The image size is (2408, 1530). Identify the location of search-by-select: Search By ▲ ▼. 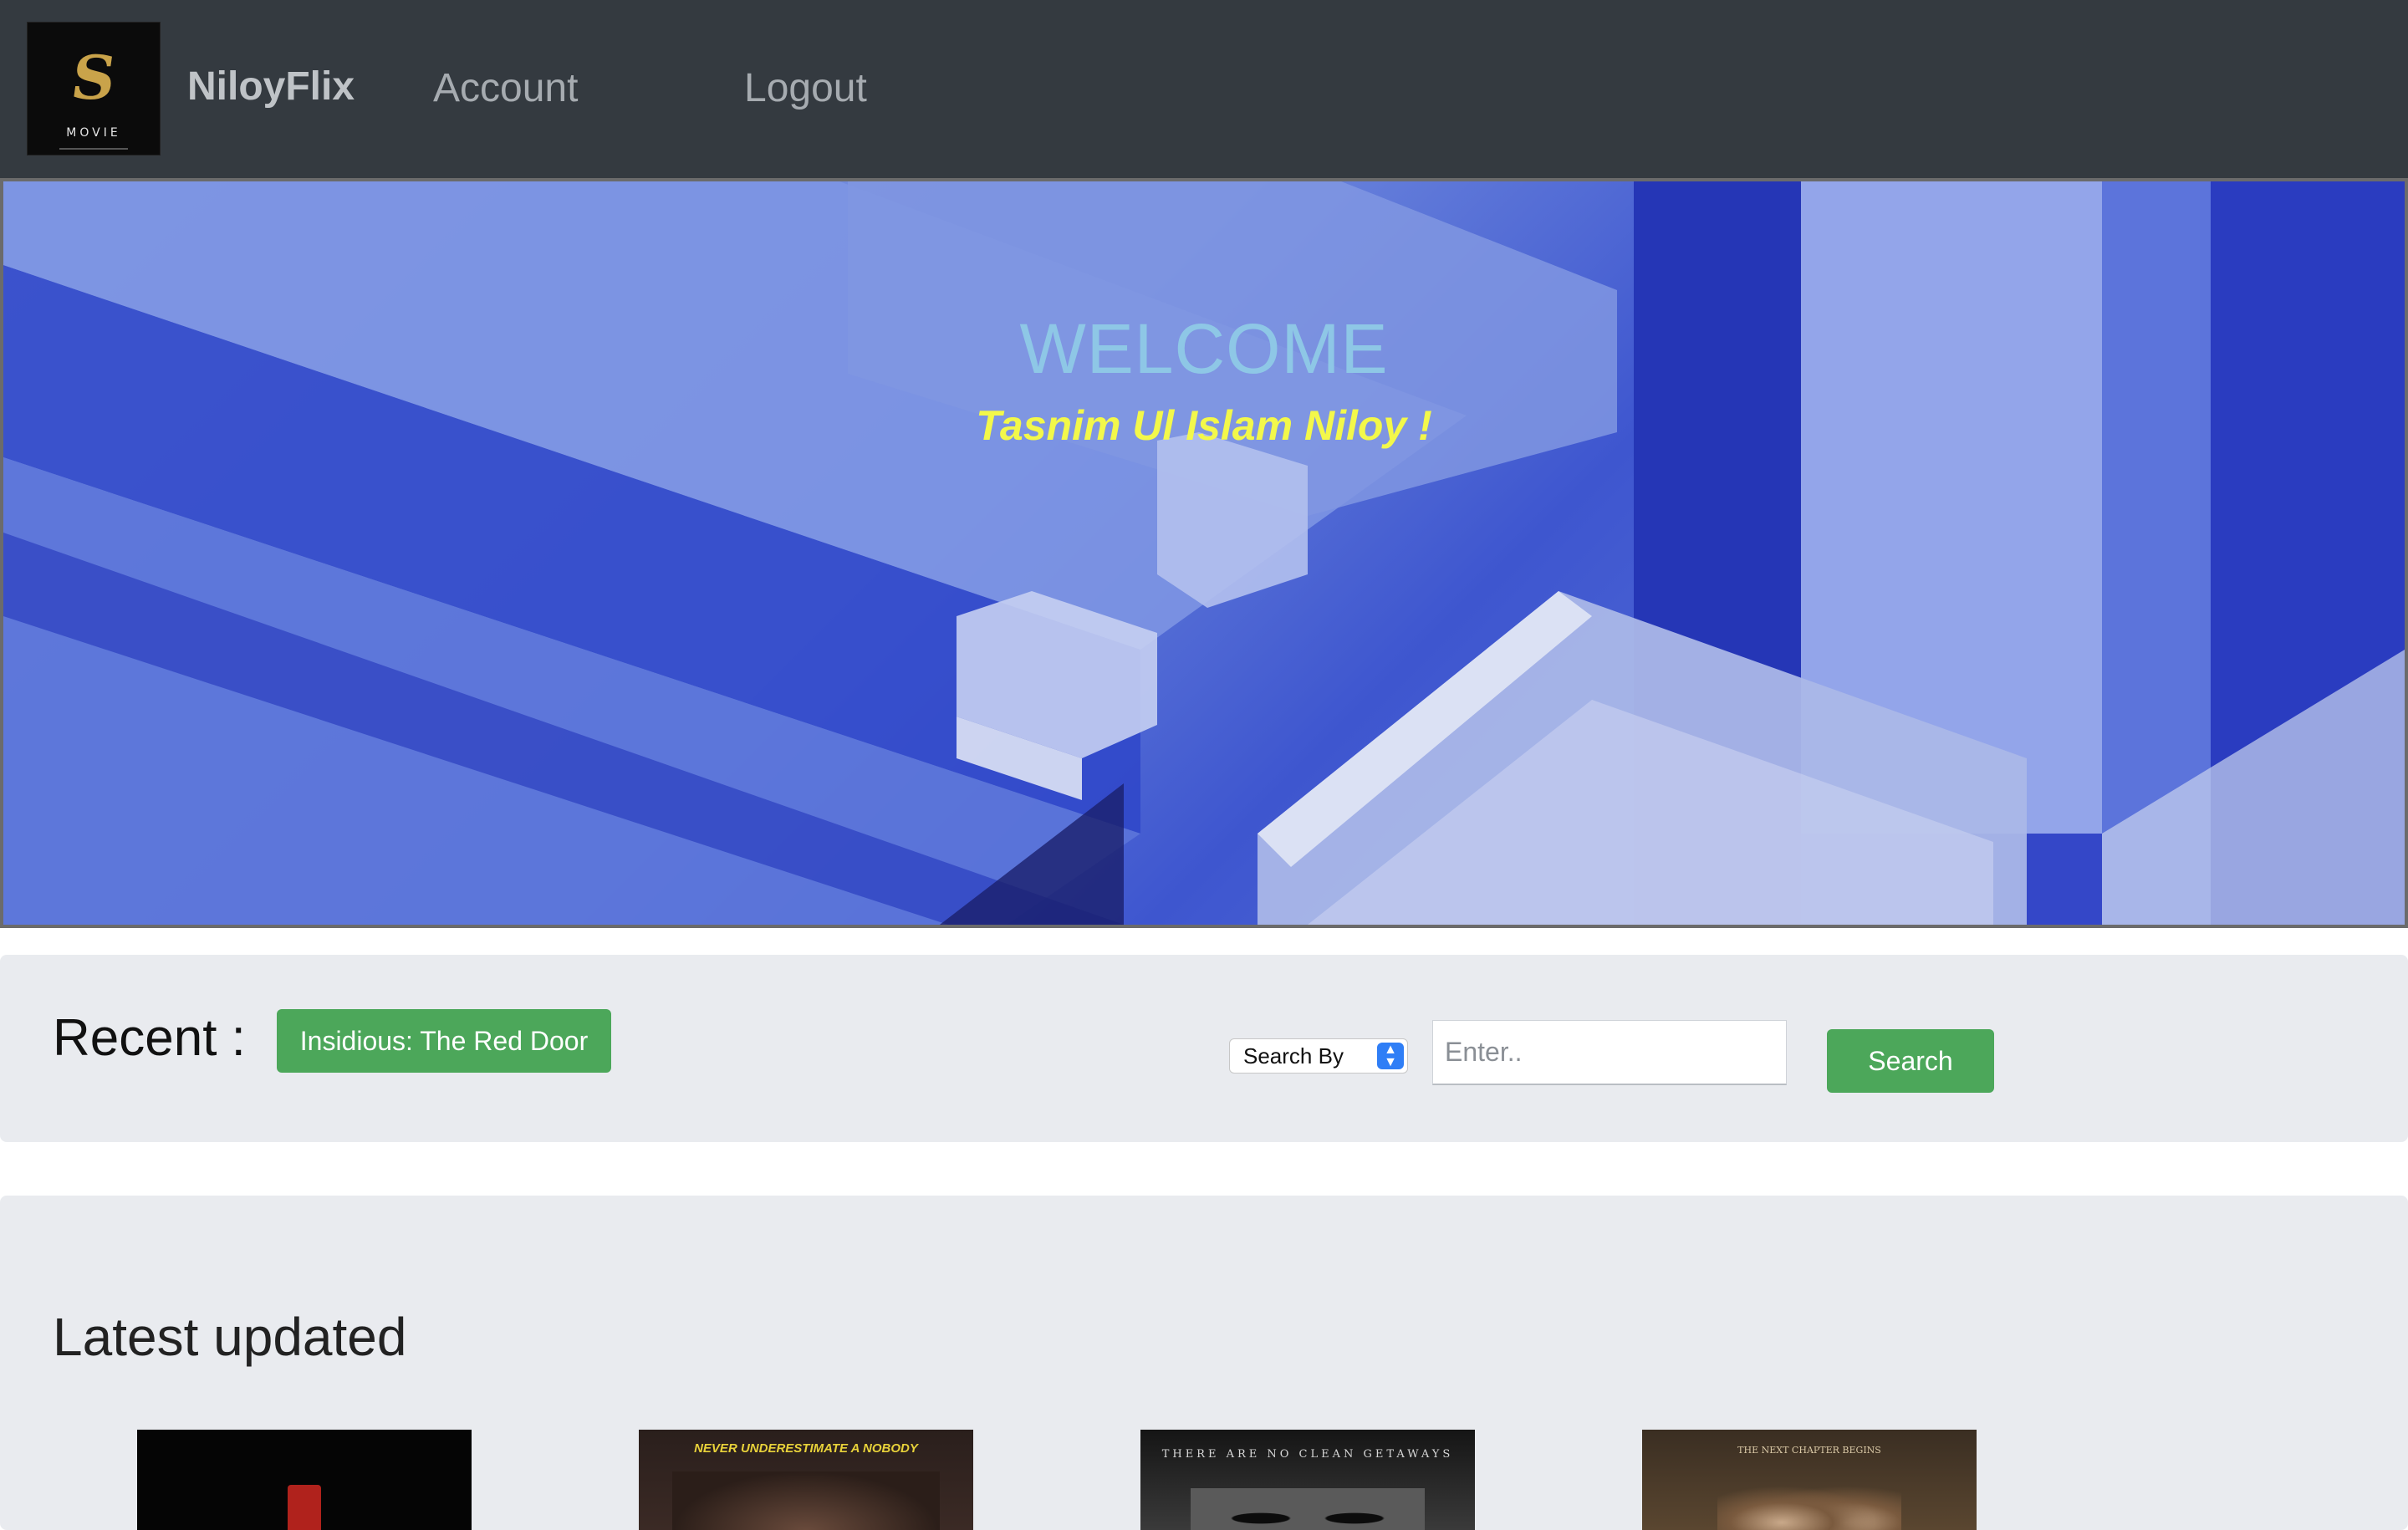
(1318, 1056).